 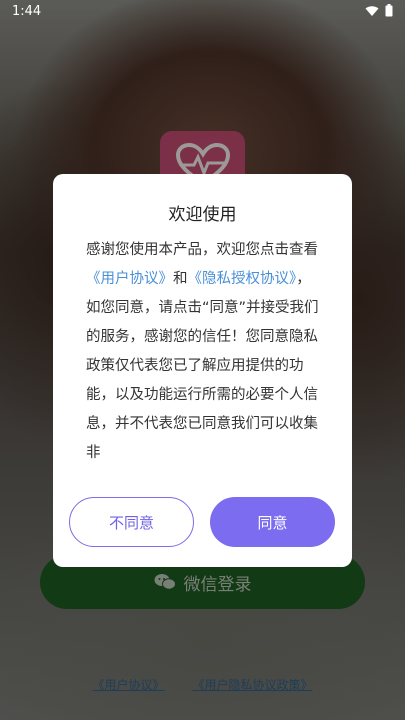 I want to click on user-agreement-link-inline: 《用户协议》, so click(x=129, y=279).